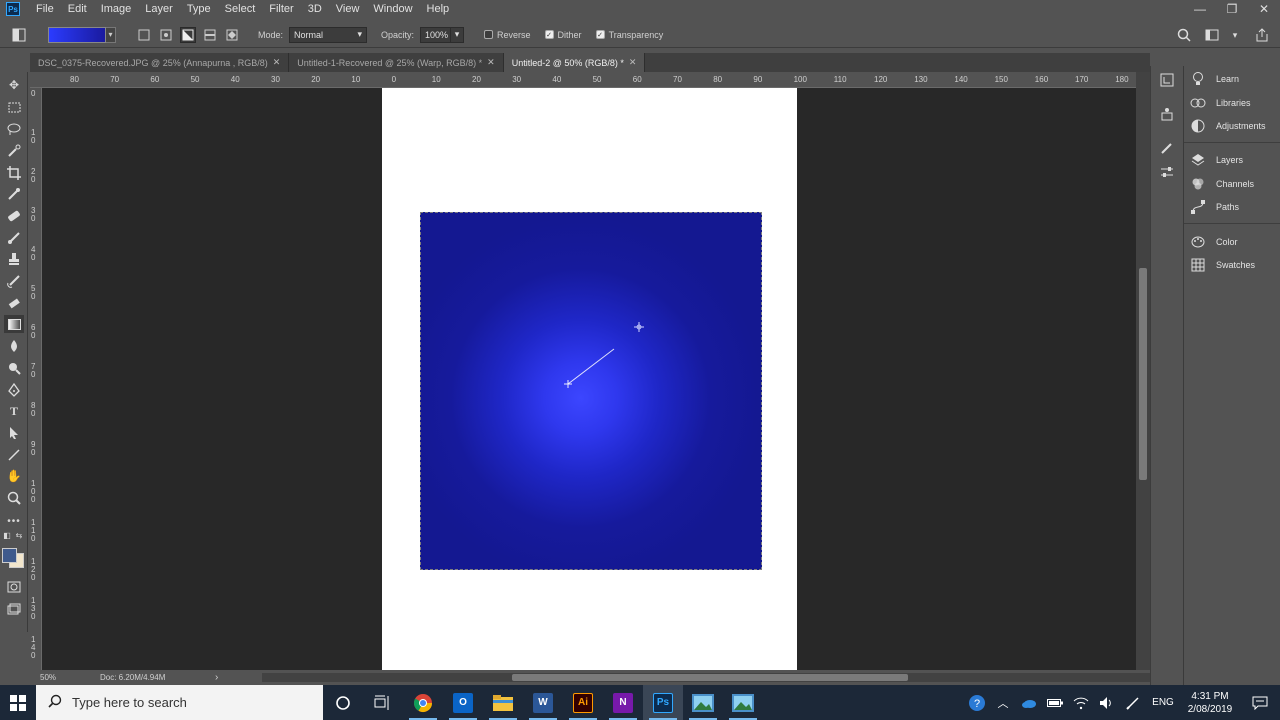 Image resolution: width=1280 pixels, height=720 pixels. What do you see at coordinates (1214, 242) in the screenshot?
I see `panel-color: Color` at bounding box center [1214, 242].